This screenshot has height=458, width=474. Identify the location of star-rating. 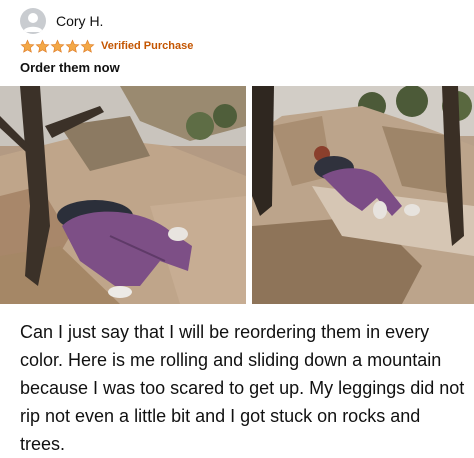
(57, 46).